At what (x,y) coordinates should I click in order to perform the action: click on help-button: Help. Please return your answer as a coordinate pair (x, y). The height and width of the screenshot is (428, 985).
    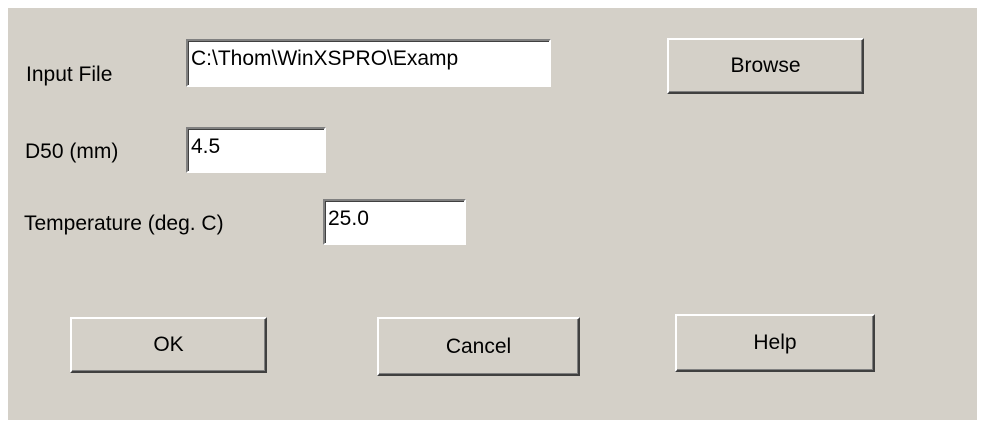
    Looking at the image, I should click on (775, 343).